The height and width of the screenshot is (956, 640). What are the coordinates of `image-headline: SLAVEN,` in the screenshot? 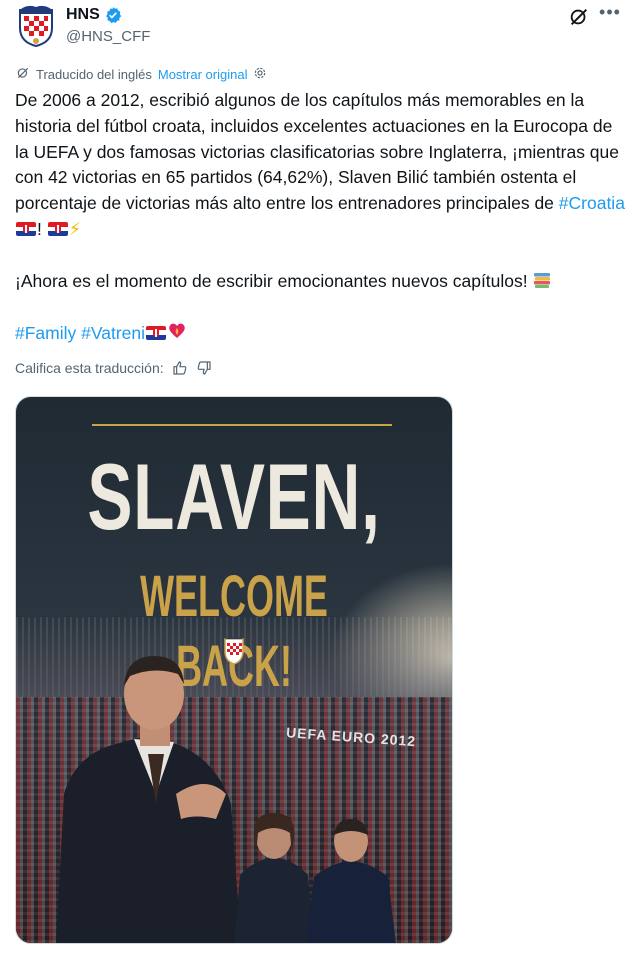 It's located at (234, 496).